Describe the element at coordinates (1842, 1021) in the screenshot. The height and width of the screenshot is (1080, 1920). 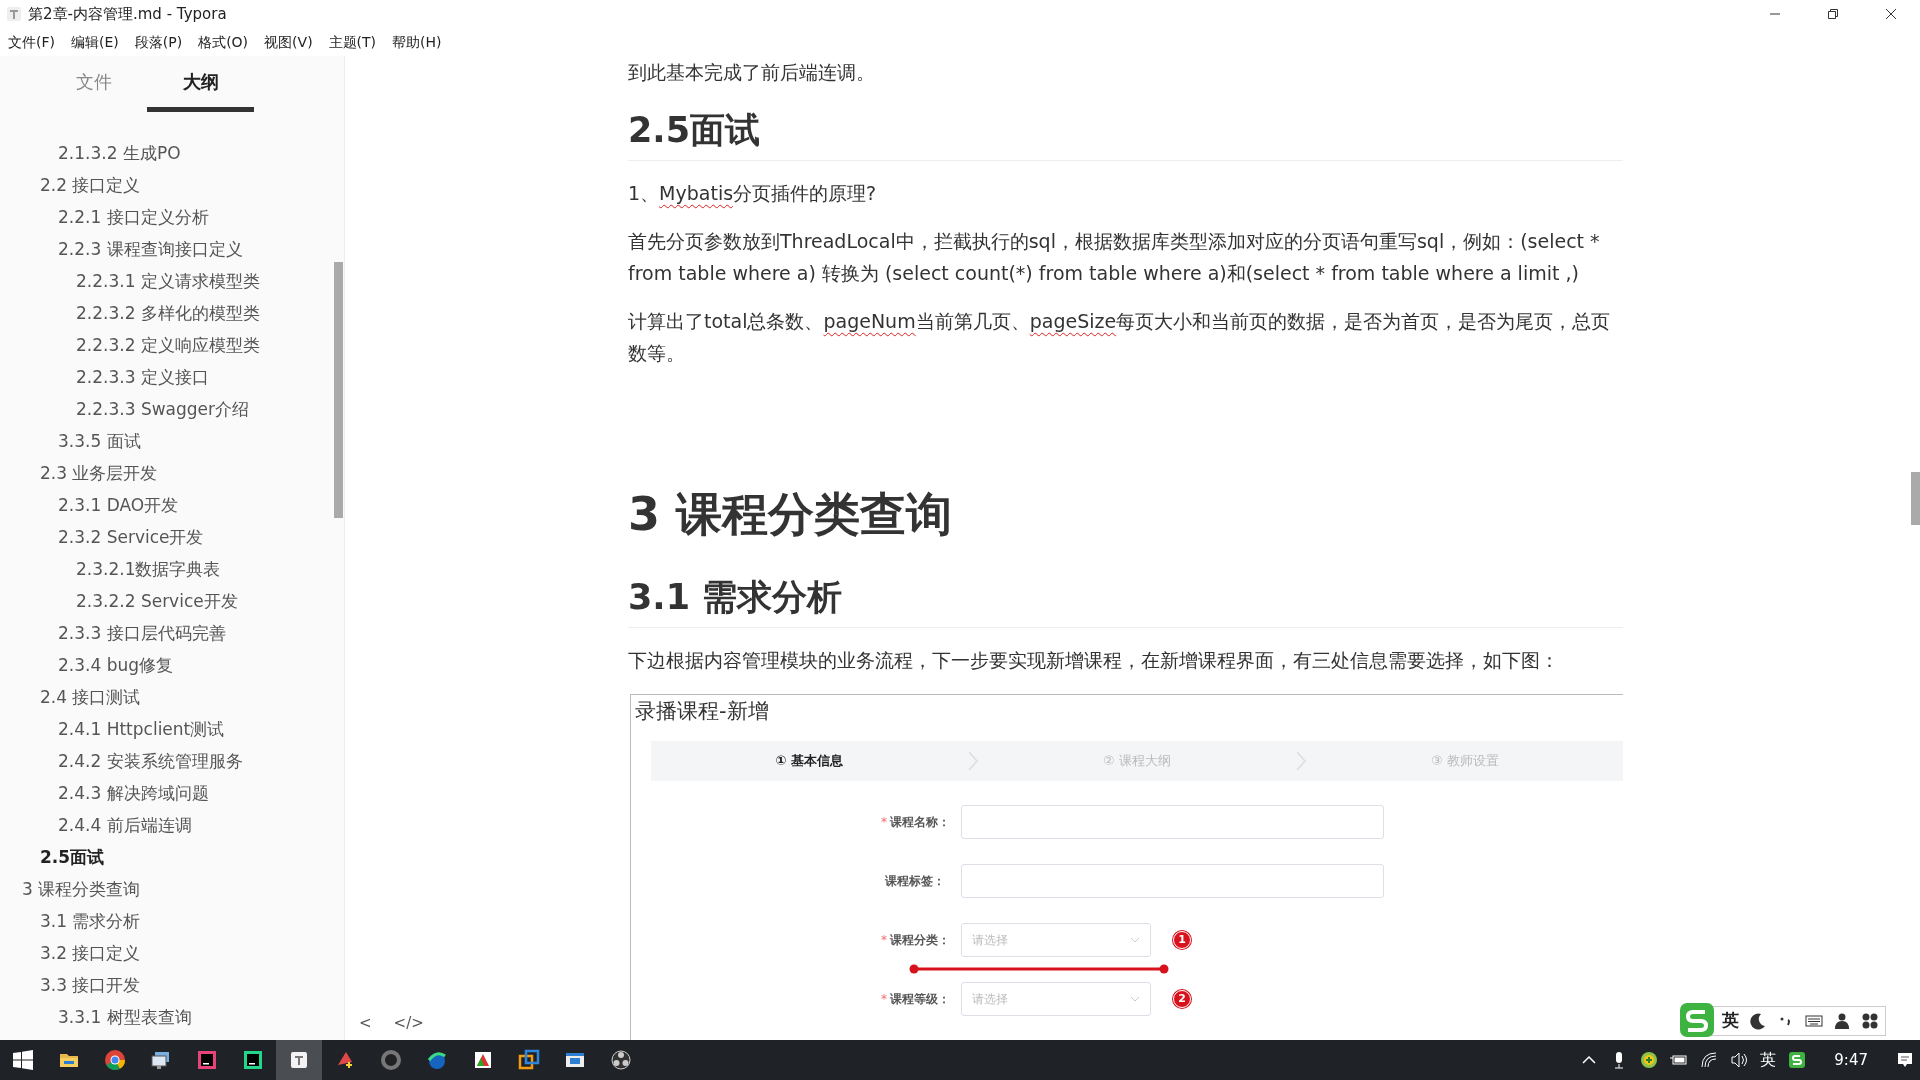
I see `user-icon` at that location.